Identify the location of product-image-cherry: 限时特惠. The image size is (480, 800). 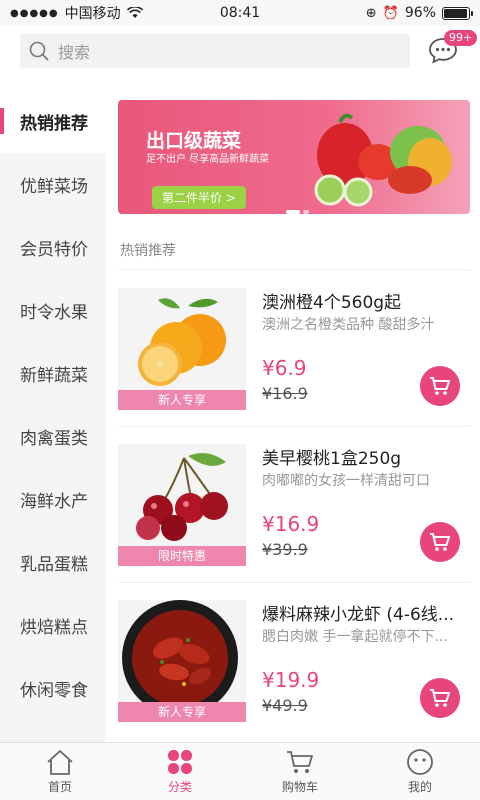
(182, 505).